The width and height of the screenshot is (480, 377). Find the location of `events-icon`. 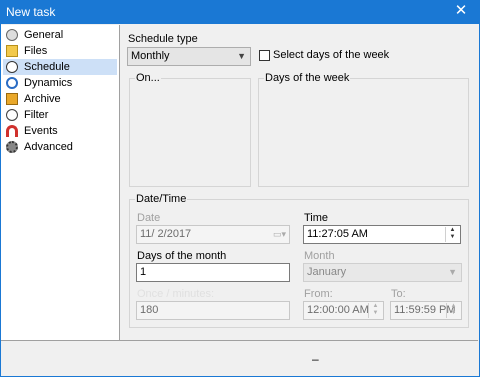

events-icon is located at coordinates (12, 131).